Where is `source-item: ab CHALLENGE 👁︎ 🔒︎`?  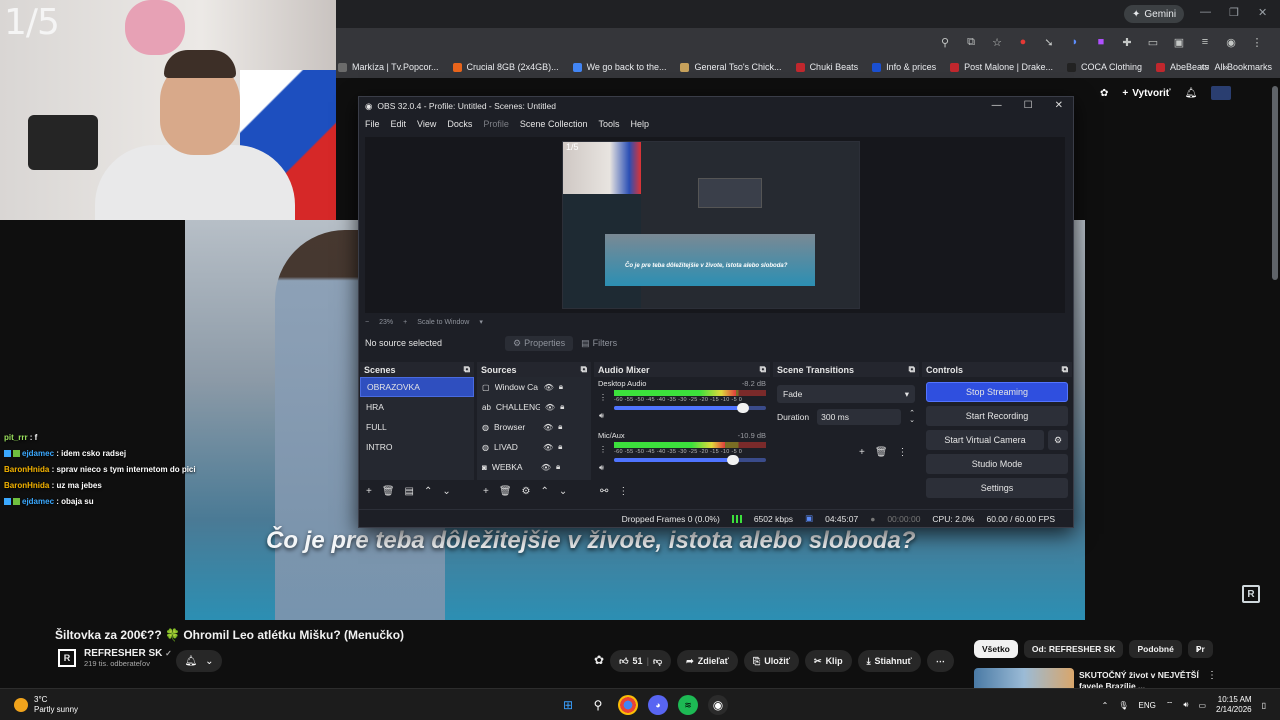
source-item: ab CHALLENGE 👁︎ 🔒︎ is located at coordinates (534, 407).